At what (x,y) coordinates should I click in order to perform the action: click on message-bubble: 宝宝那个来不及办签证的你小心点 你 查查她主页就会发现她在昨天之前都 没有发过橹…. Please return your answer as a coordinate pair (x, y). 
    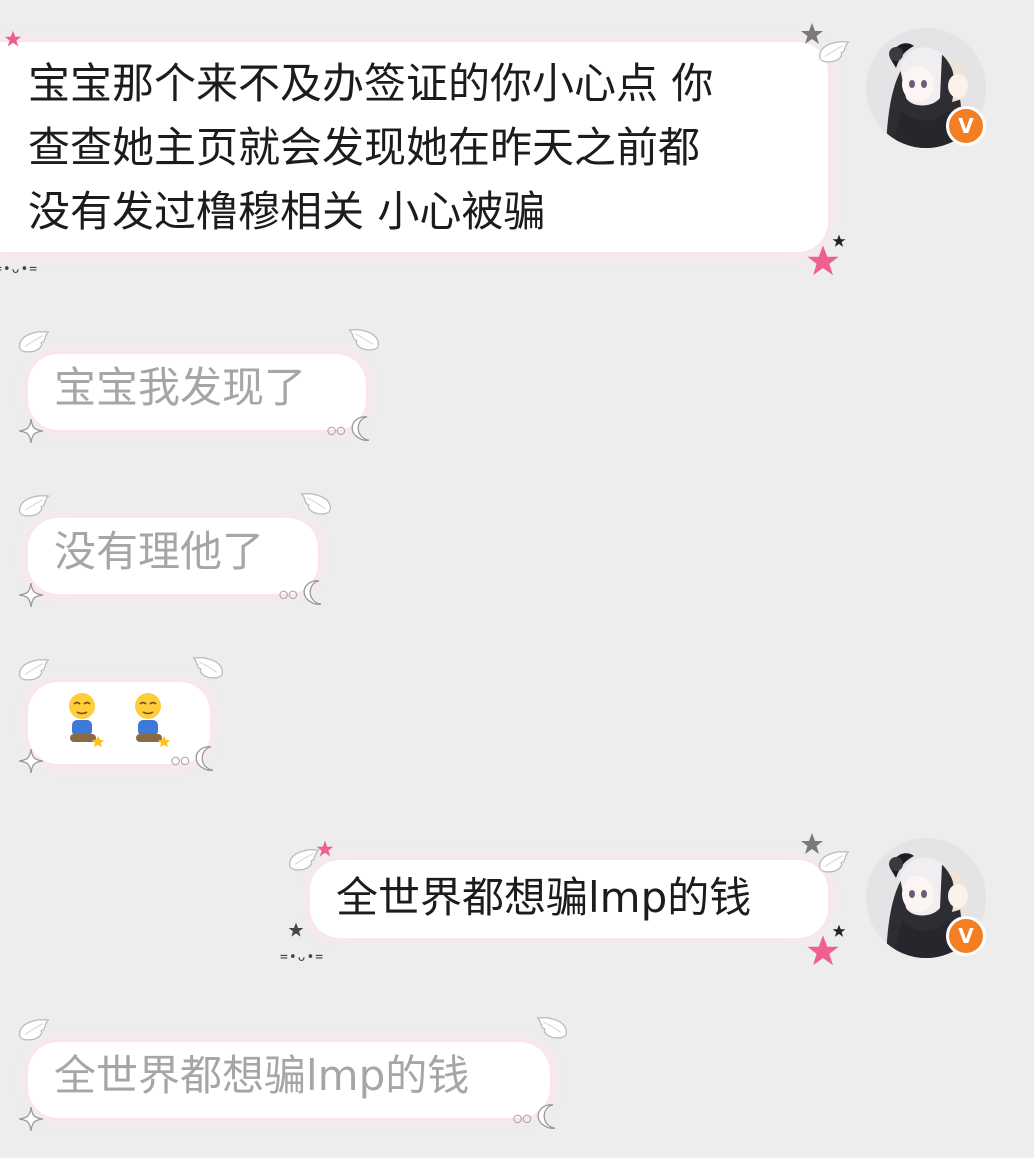
    Looking at the image, I should click on (414, 147).